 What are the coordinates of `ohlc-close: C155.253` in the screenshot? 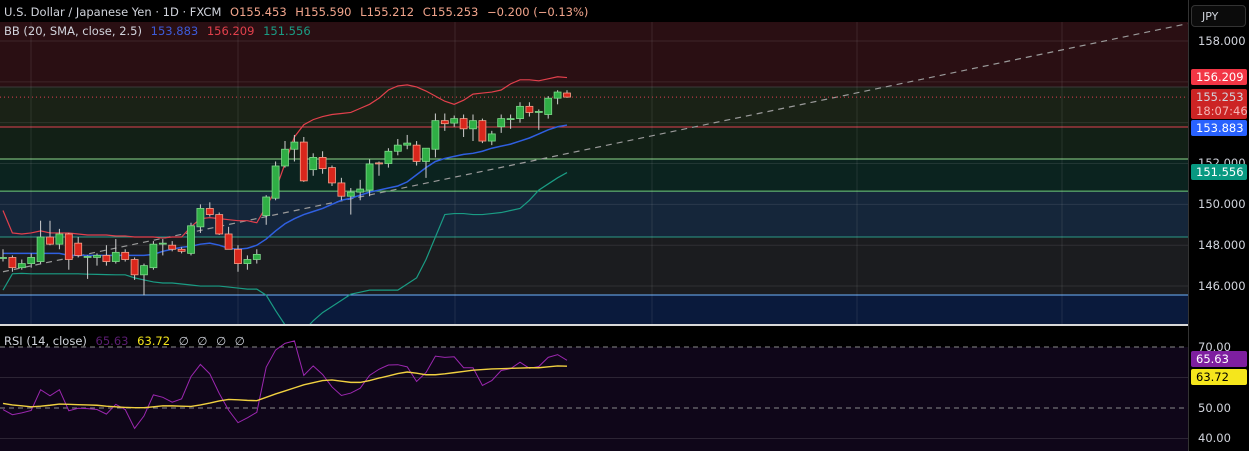 It's located at (450, 12).